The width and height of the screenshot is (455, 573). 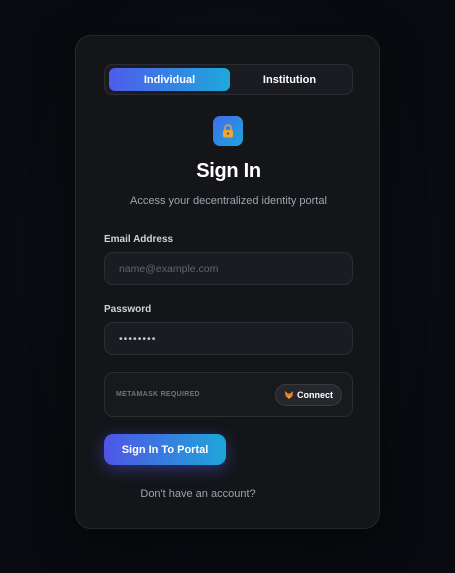 I want to click on password-label: Password, so click(x=128, y=309).